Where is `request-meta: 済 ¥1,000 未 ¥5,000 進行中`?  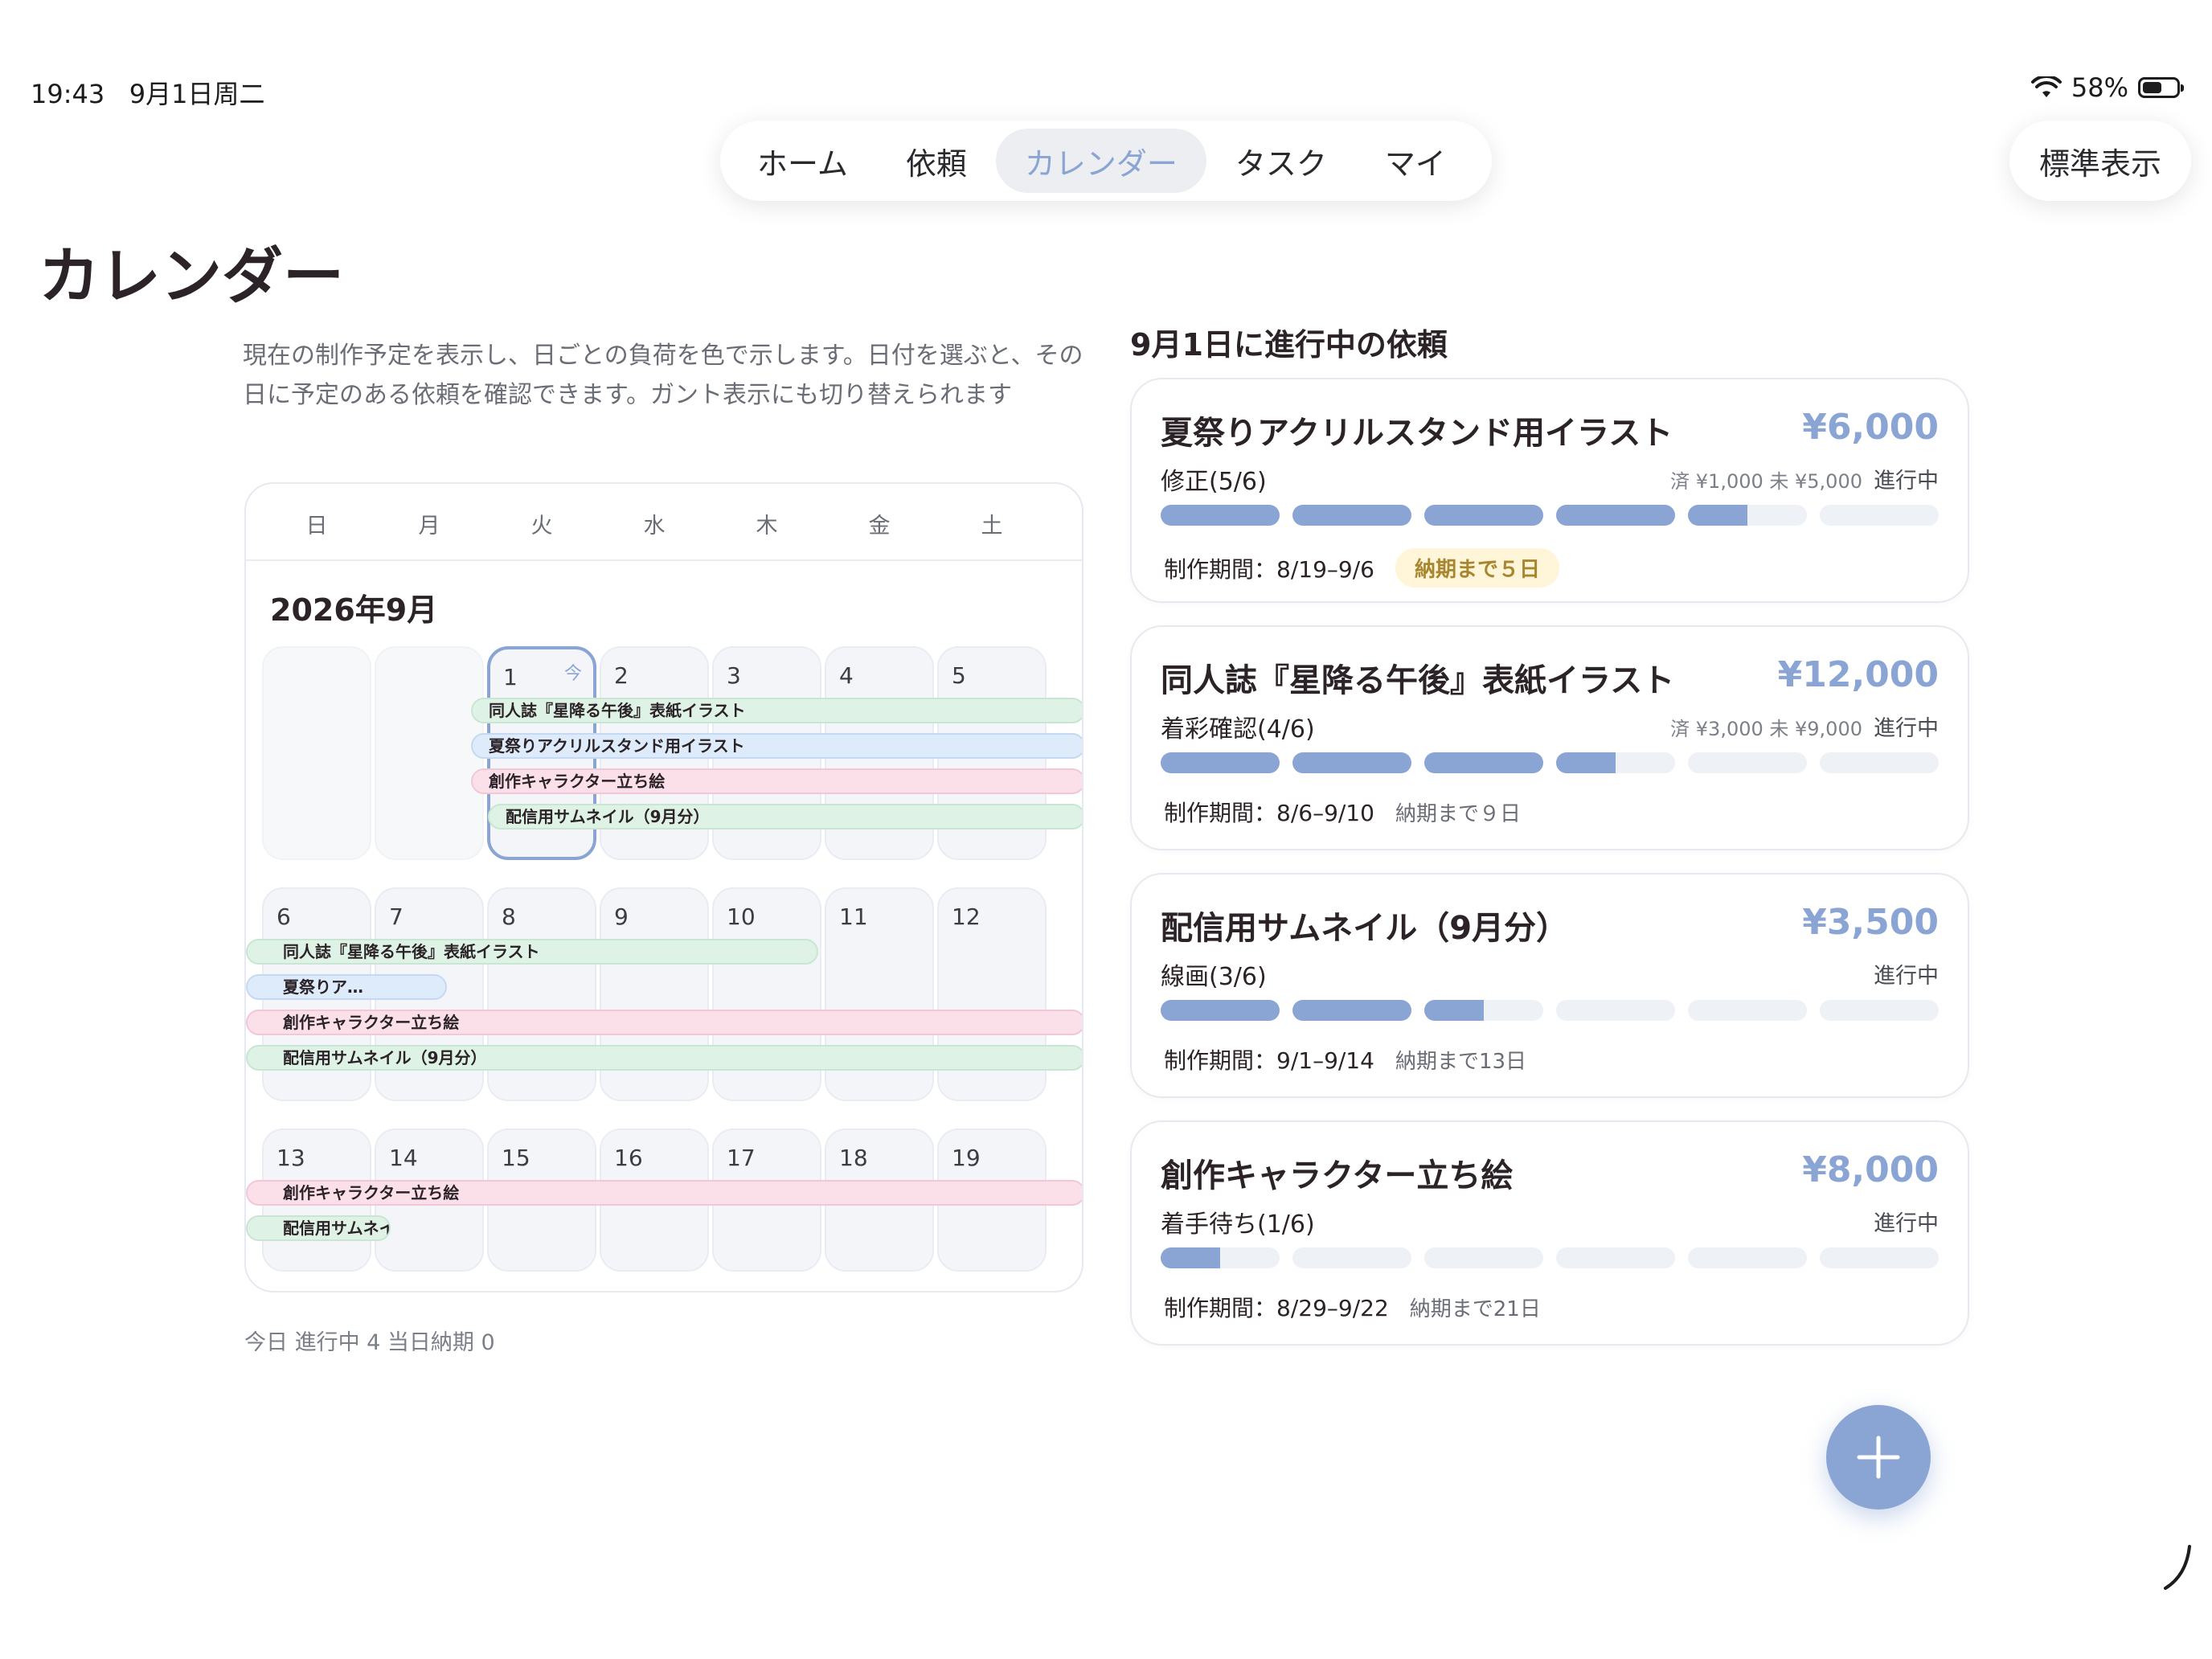
request-meta: 済 ¥1,000 未 ¥5,000 進行中 is located at coordinates (1804, 478).